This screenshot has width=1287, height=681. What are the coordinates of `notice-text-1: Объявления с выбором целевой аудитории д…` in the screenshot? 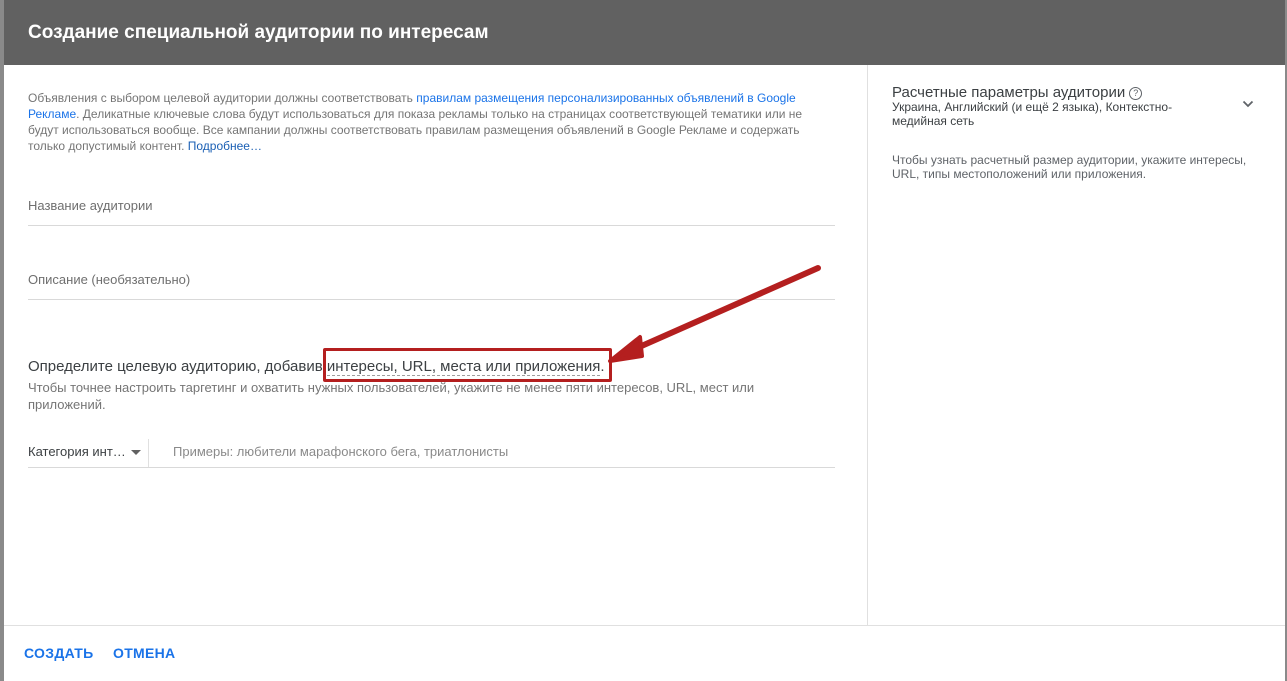 It's located at (222, 98).